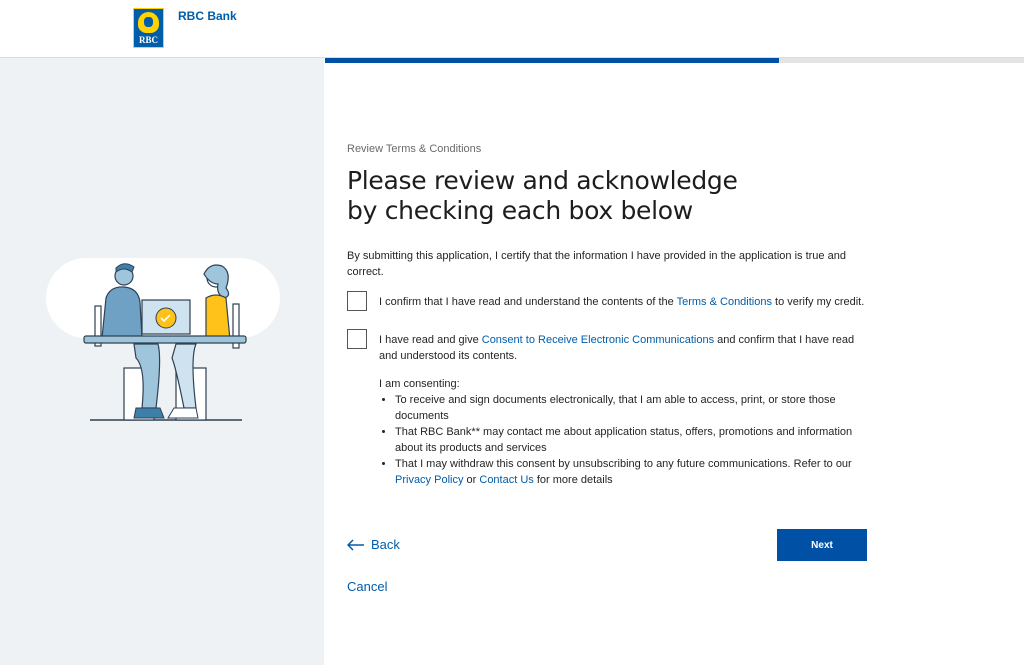 The width and height of the screenshot is (1024, 665). Describe the element at coordinates (163, 339) in the screenshot. I see `people-laptop-illustration` at that location.